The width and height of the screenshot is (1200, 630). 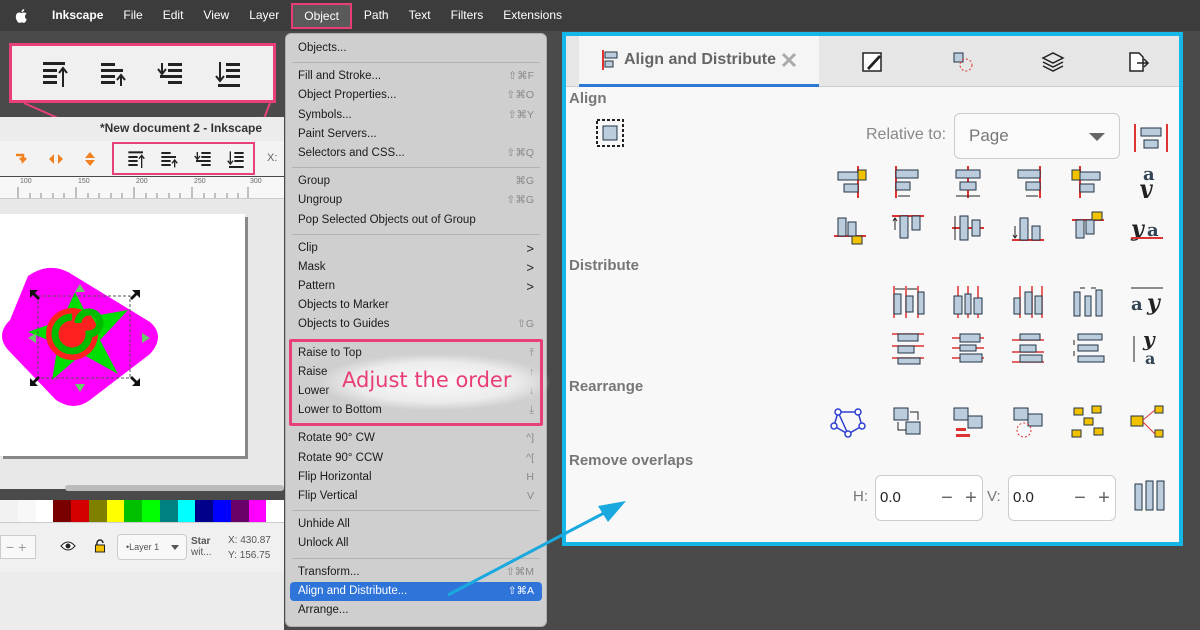 What do you see at coordinates (170, 160) in the screenshot?
I see `raise-small-icon` at bounding box center [170, 160].